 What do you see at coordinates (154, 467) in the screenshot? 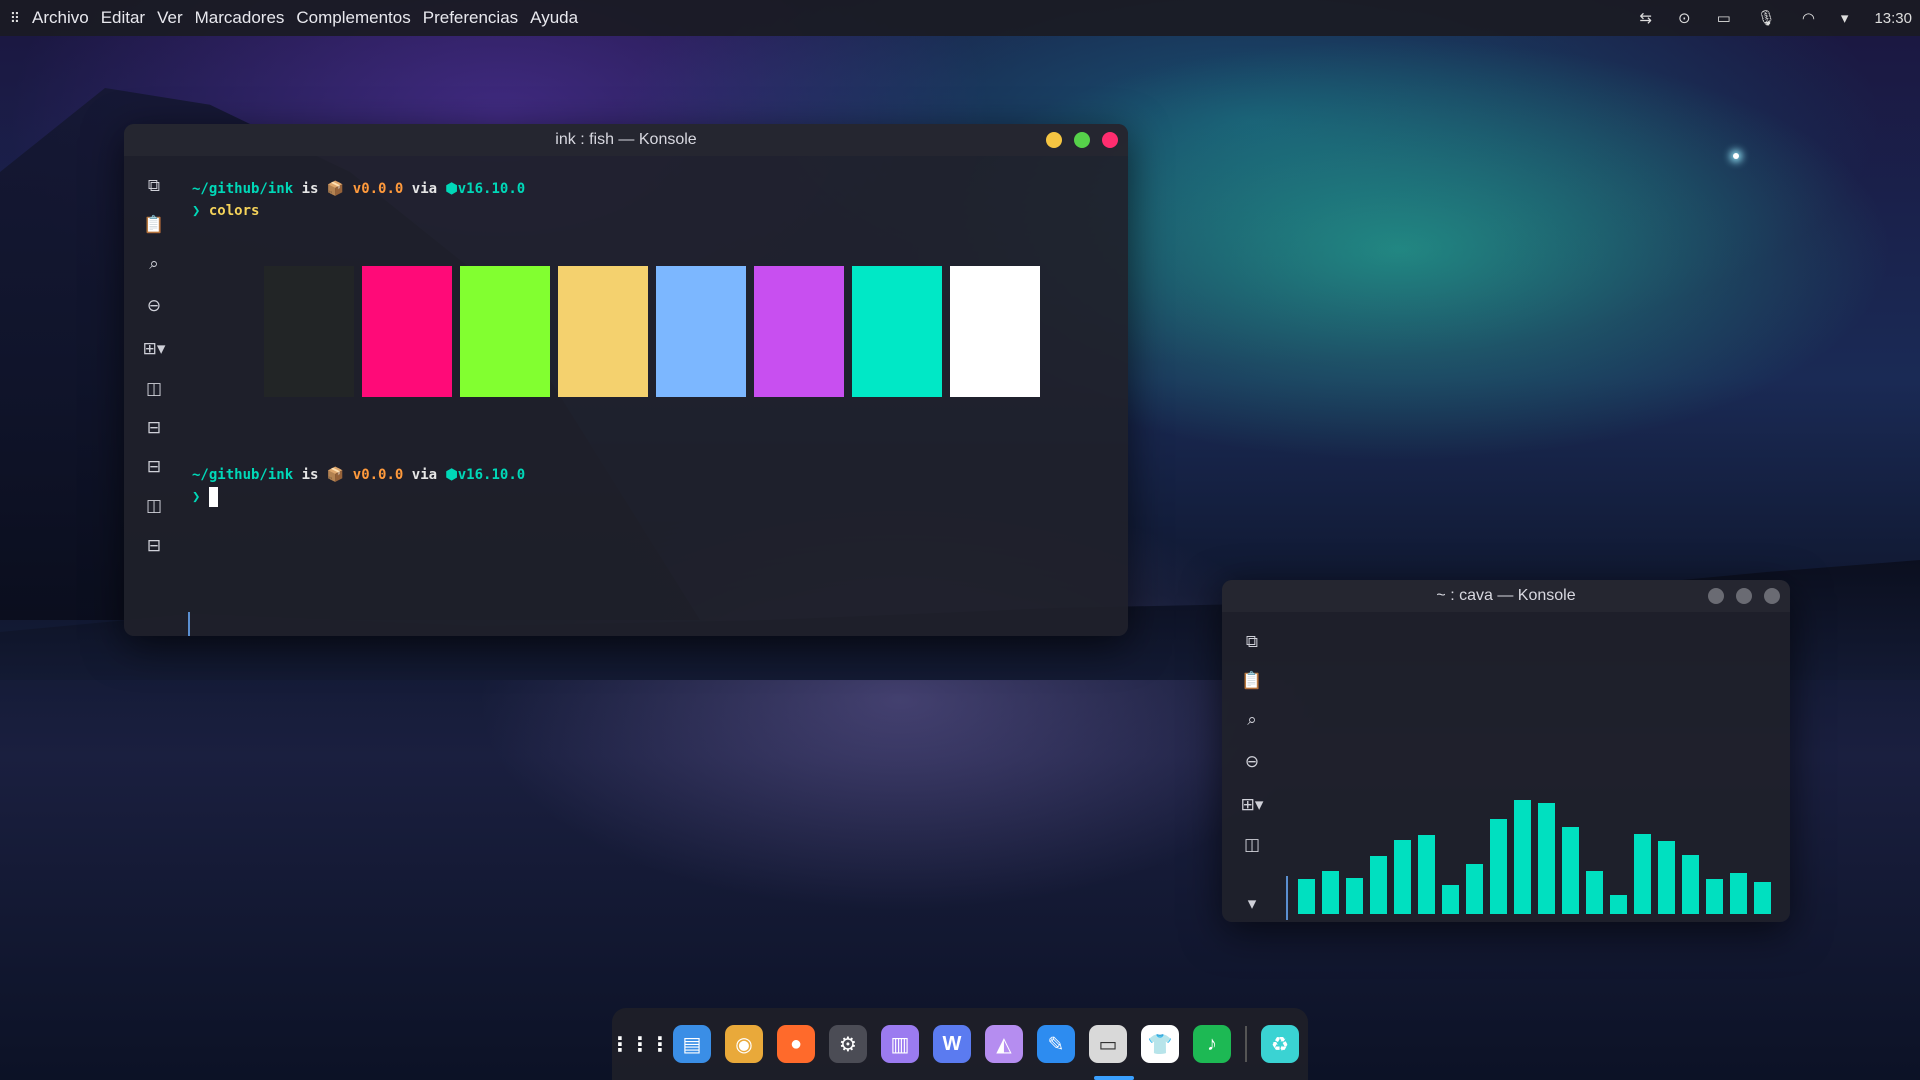
I see `split-horizontal-icon-2: ⊟` at bounding box center [154, 467].